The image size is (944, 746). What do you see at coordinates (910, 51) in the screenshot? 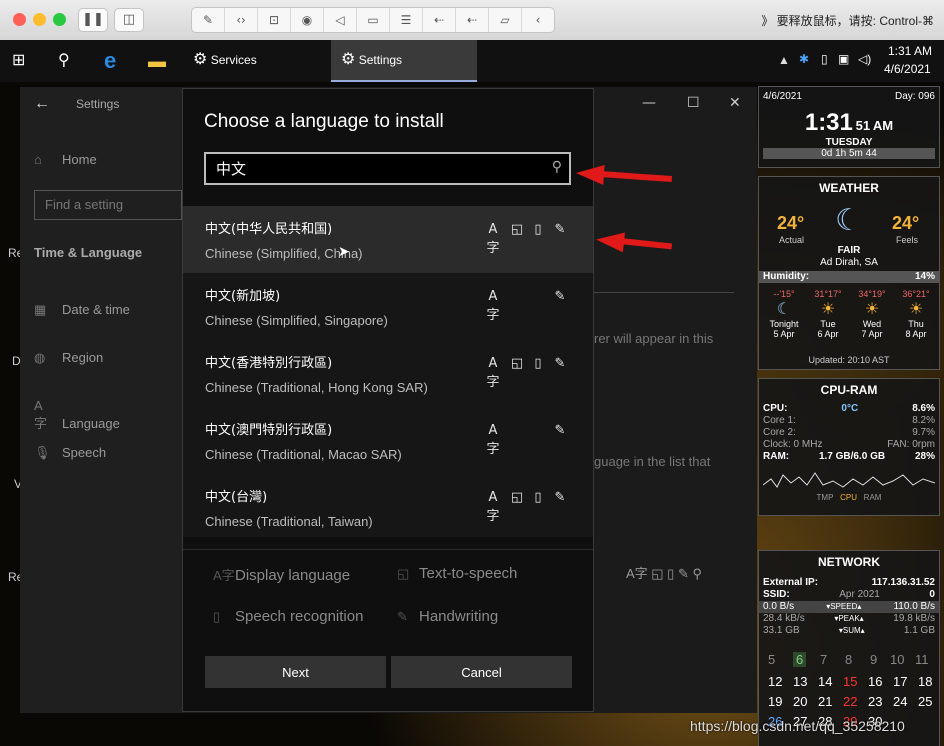
I see `tray-time: 1:31 AM` at bounding box center [910, 51].